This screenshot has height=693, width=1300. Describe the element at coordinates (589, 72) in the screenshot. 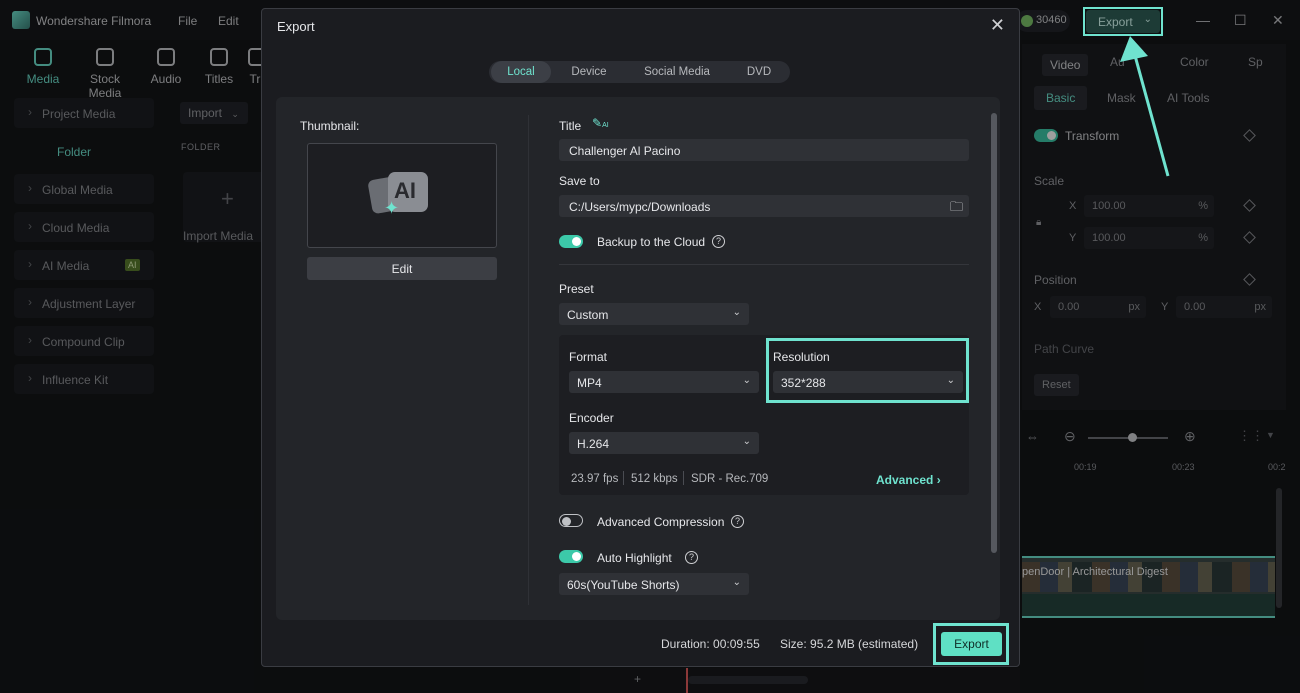

I see `tab-device: Device` at that location.